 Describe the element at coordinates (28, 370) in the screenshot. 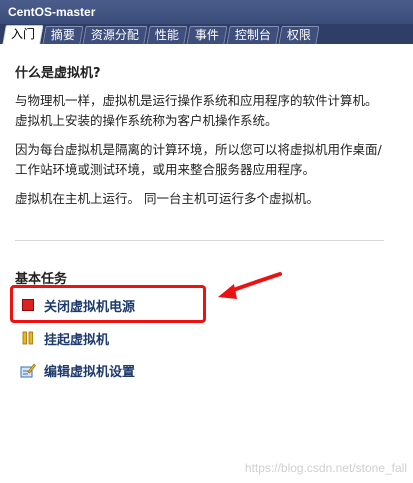

I see `edit-settings-icon` at that location.